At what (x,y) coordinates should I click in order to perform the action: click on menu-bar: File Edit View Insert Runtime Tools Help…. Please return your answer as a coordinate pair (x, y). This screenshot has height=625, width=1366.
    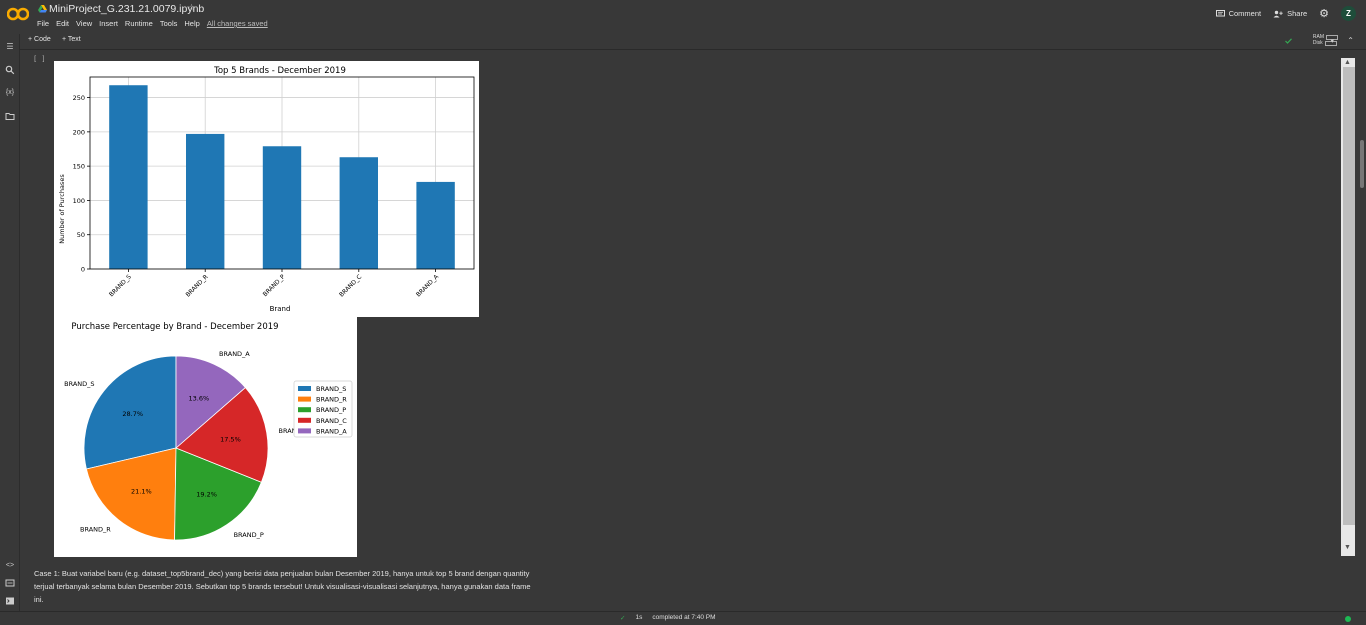
    Looking at the image, I should click on (152, 23).